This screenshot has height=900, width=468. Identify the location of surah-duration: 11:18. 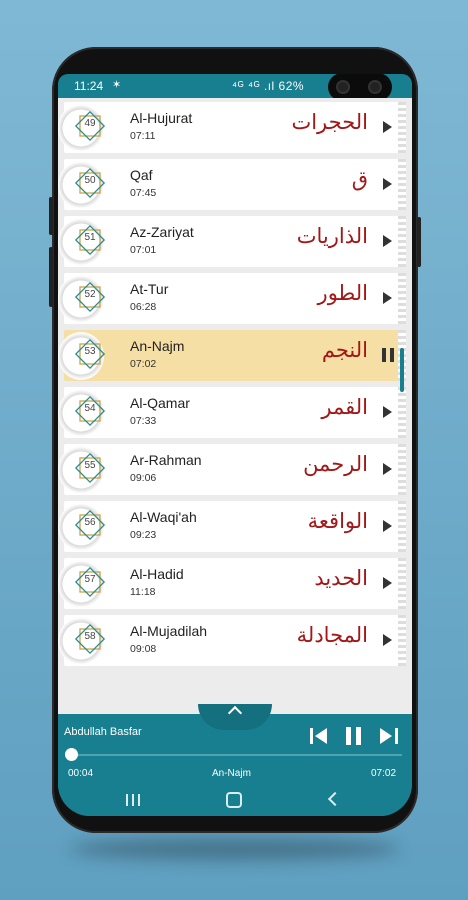
(143, 592).